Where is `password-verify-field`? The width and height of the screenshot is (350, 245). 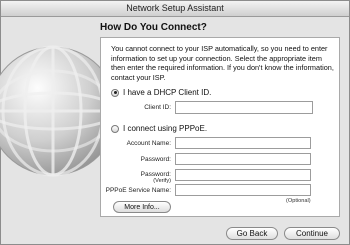 password-verify-field is located at coordinates (243, 175).